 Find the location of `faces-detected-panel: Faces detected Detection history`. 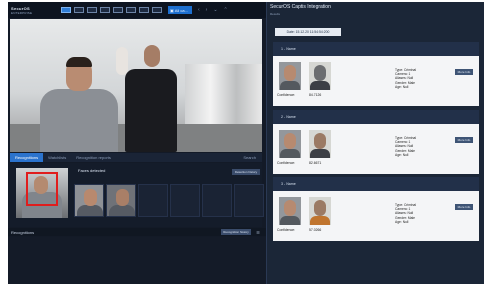

faces-detected-panel: Faces detected Detection history is located at coordinates (137, 195).